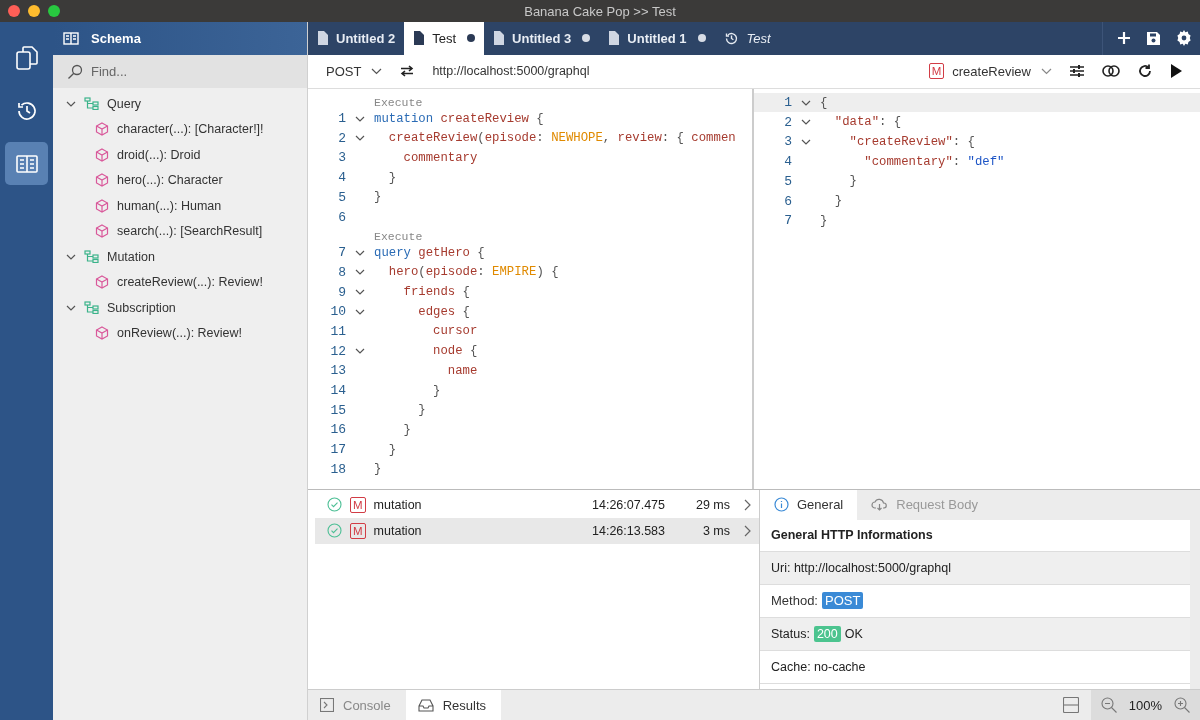 This screenshot has width=1200, height=720. Describe the element at coordinates (337, 312) in the screenshot. I see `line-number: 10` at that location.